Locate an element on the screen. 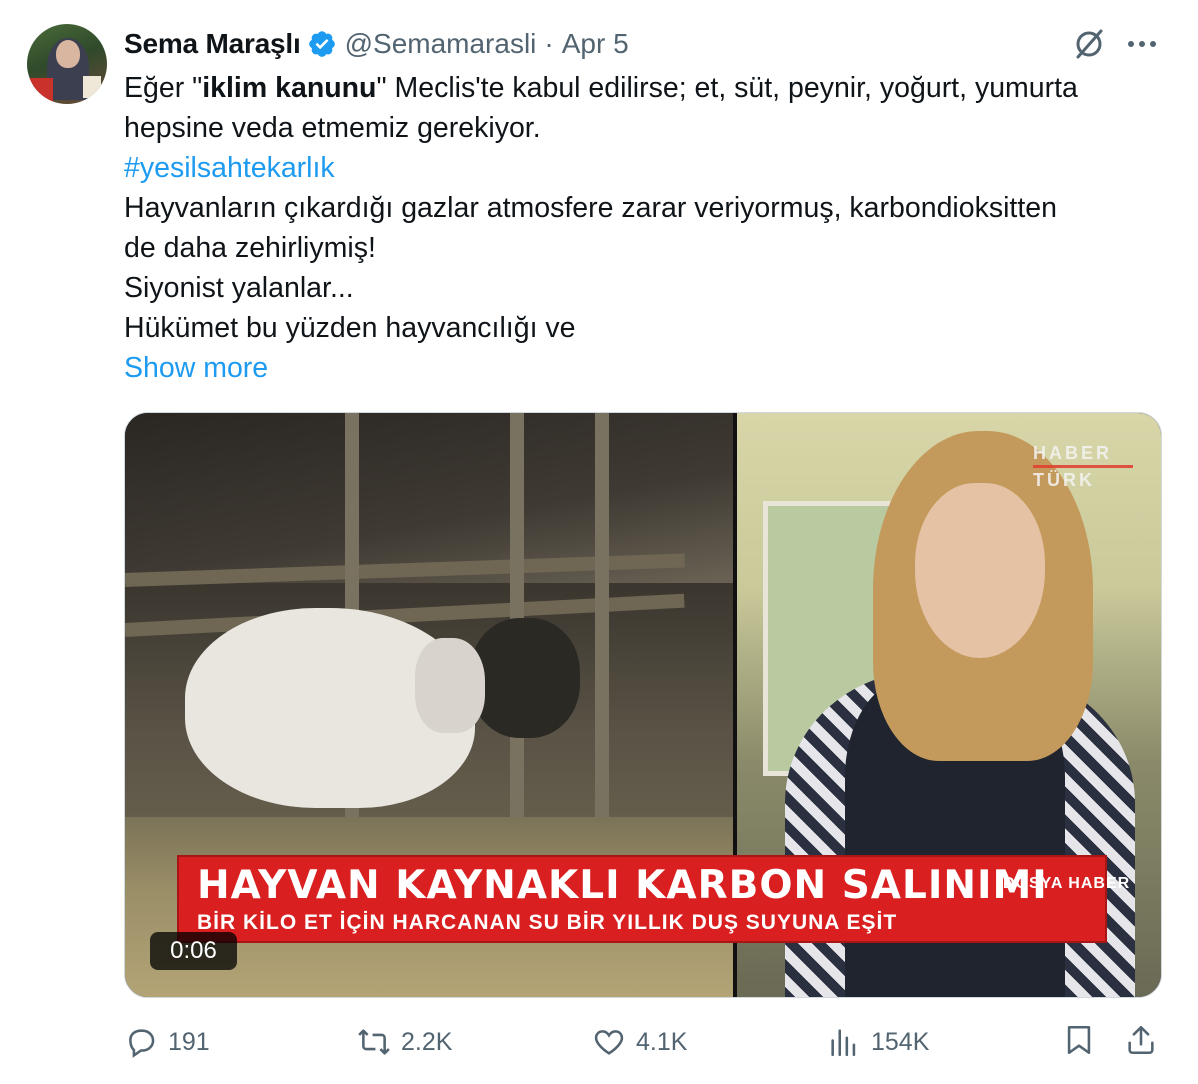 This screenshot has width=1198, height=1084. like-button: 4.1K is located at coordinates (639, 1042).